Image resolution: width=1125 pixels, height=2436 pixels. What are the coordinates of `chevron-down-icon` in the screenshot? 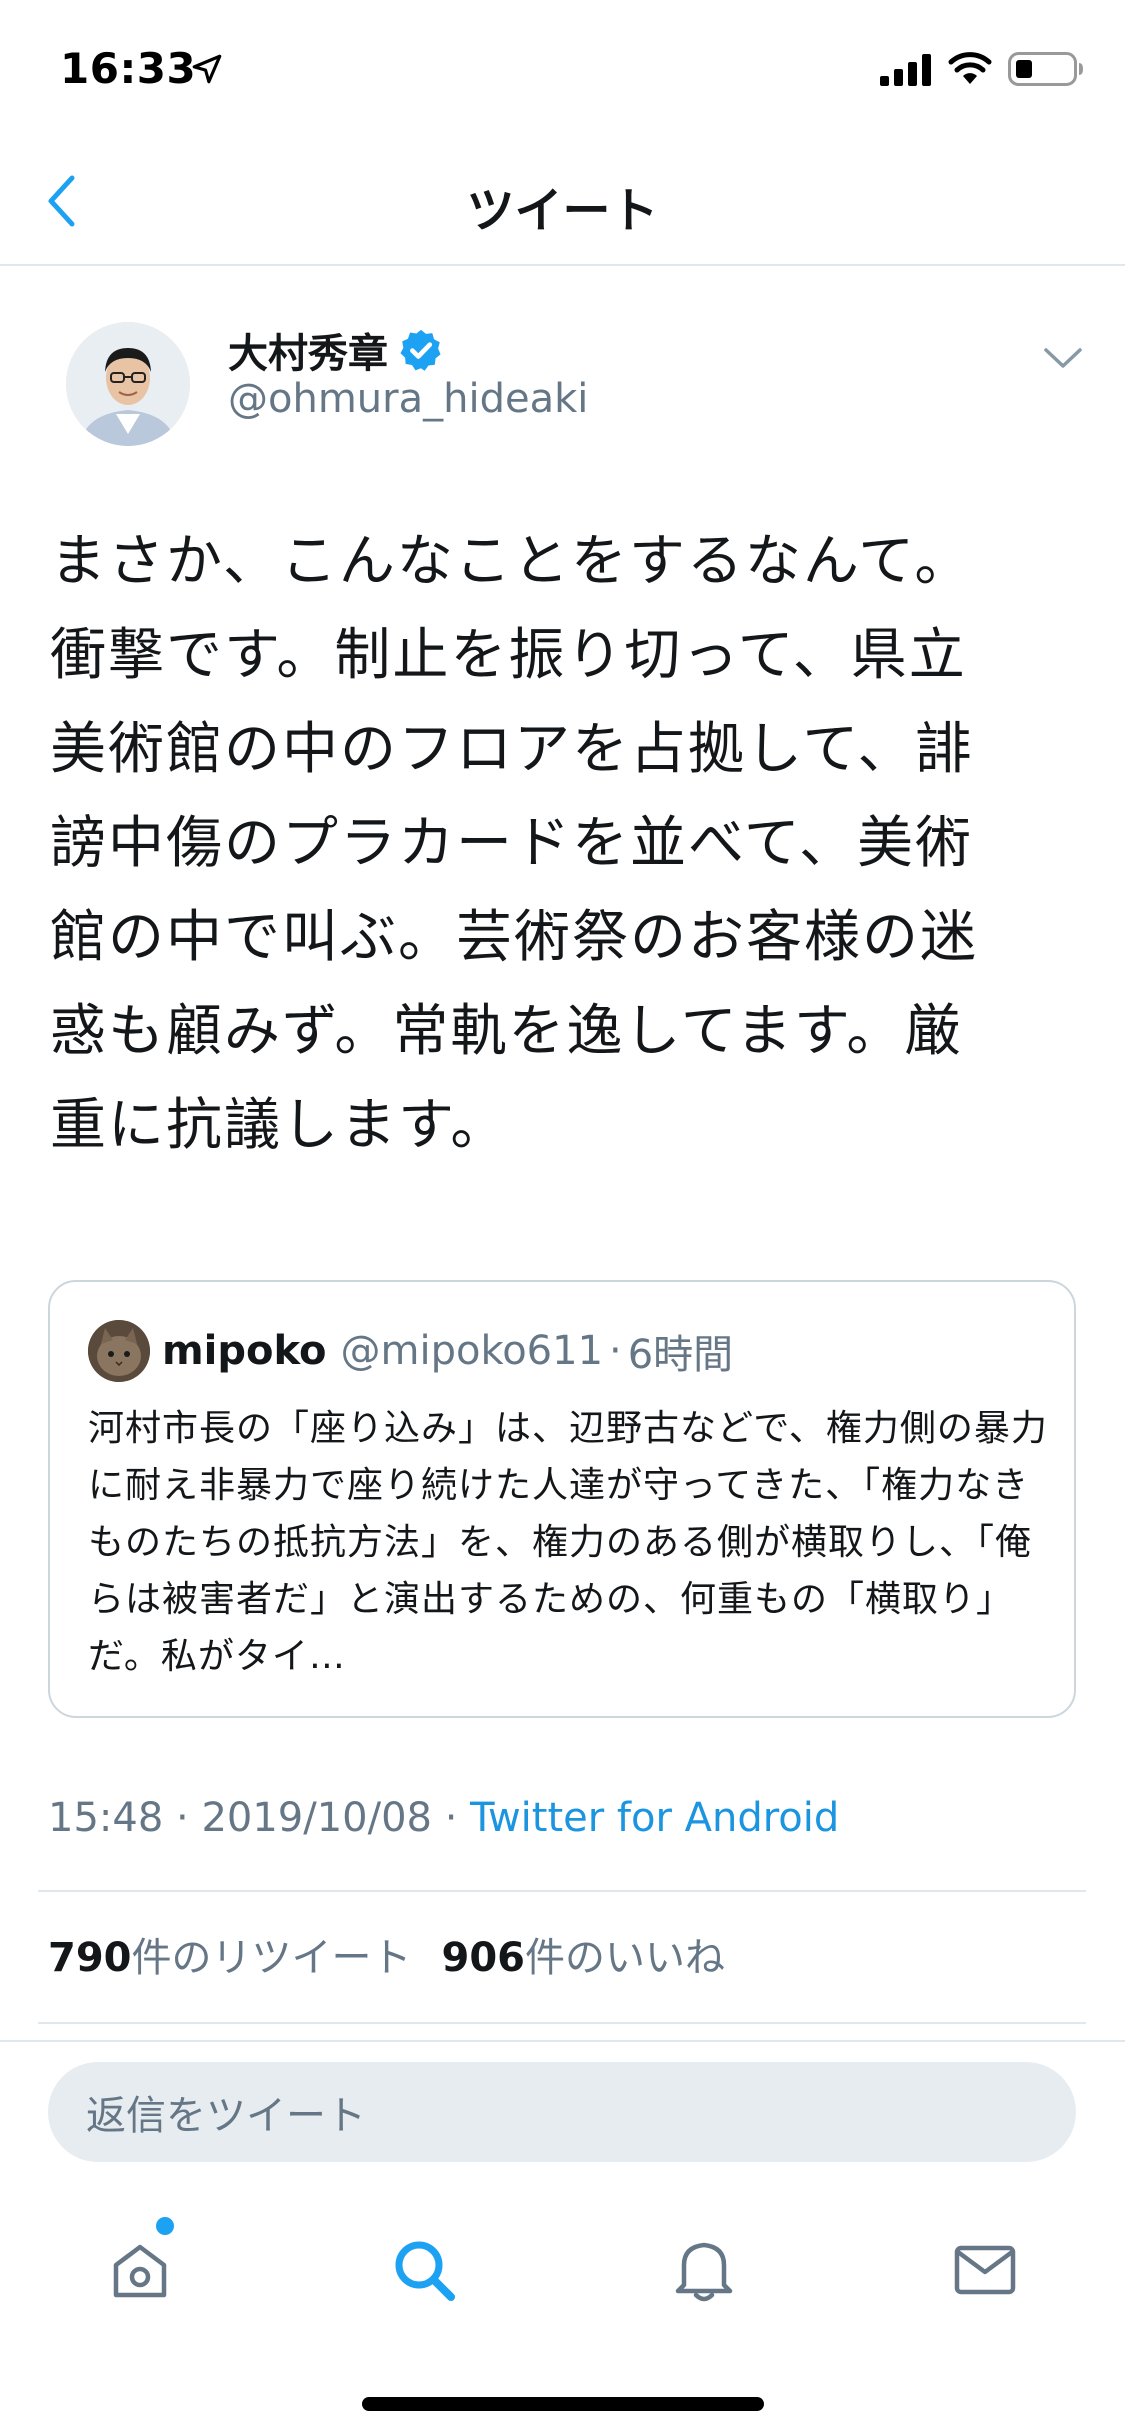 It's located at (1063, 358).